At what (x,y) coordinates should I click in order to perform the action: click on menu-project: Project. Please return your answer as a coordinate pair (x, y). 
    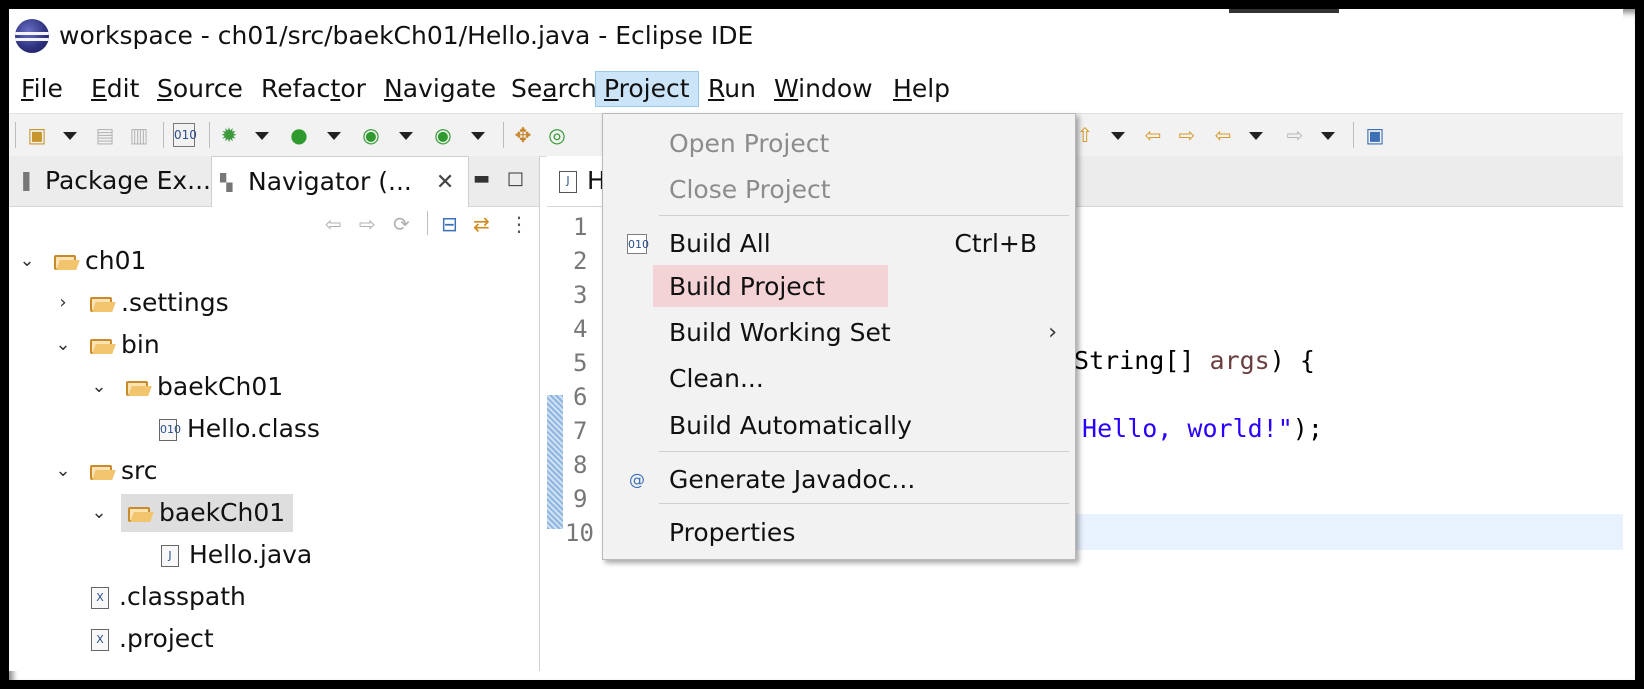
    Looking at the image, I should click on (647, 89).